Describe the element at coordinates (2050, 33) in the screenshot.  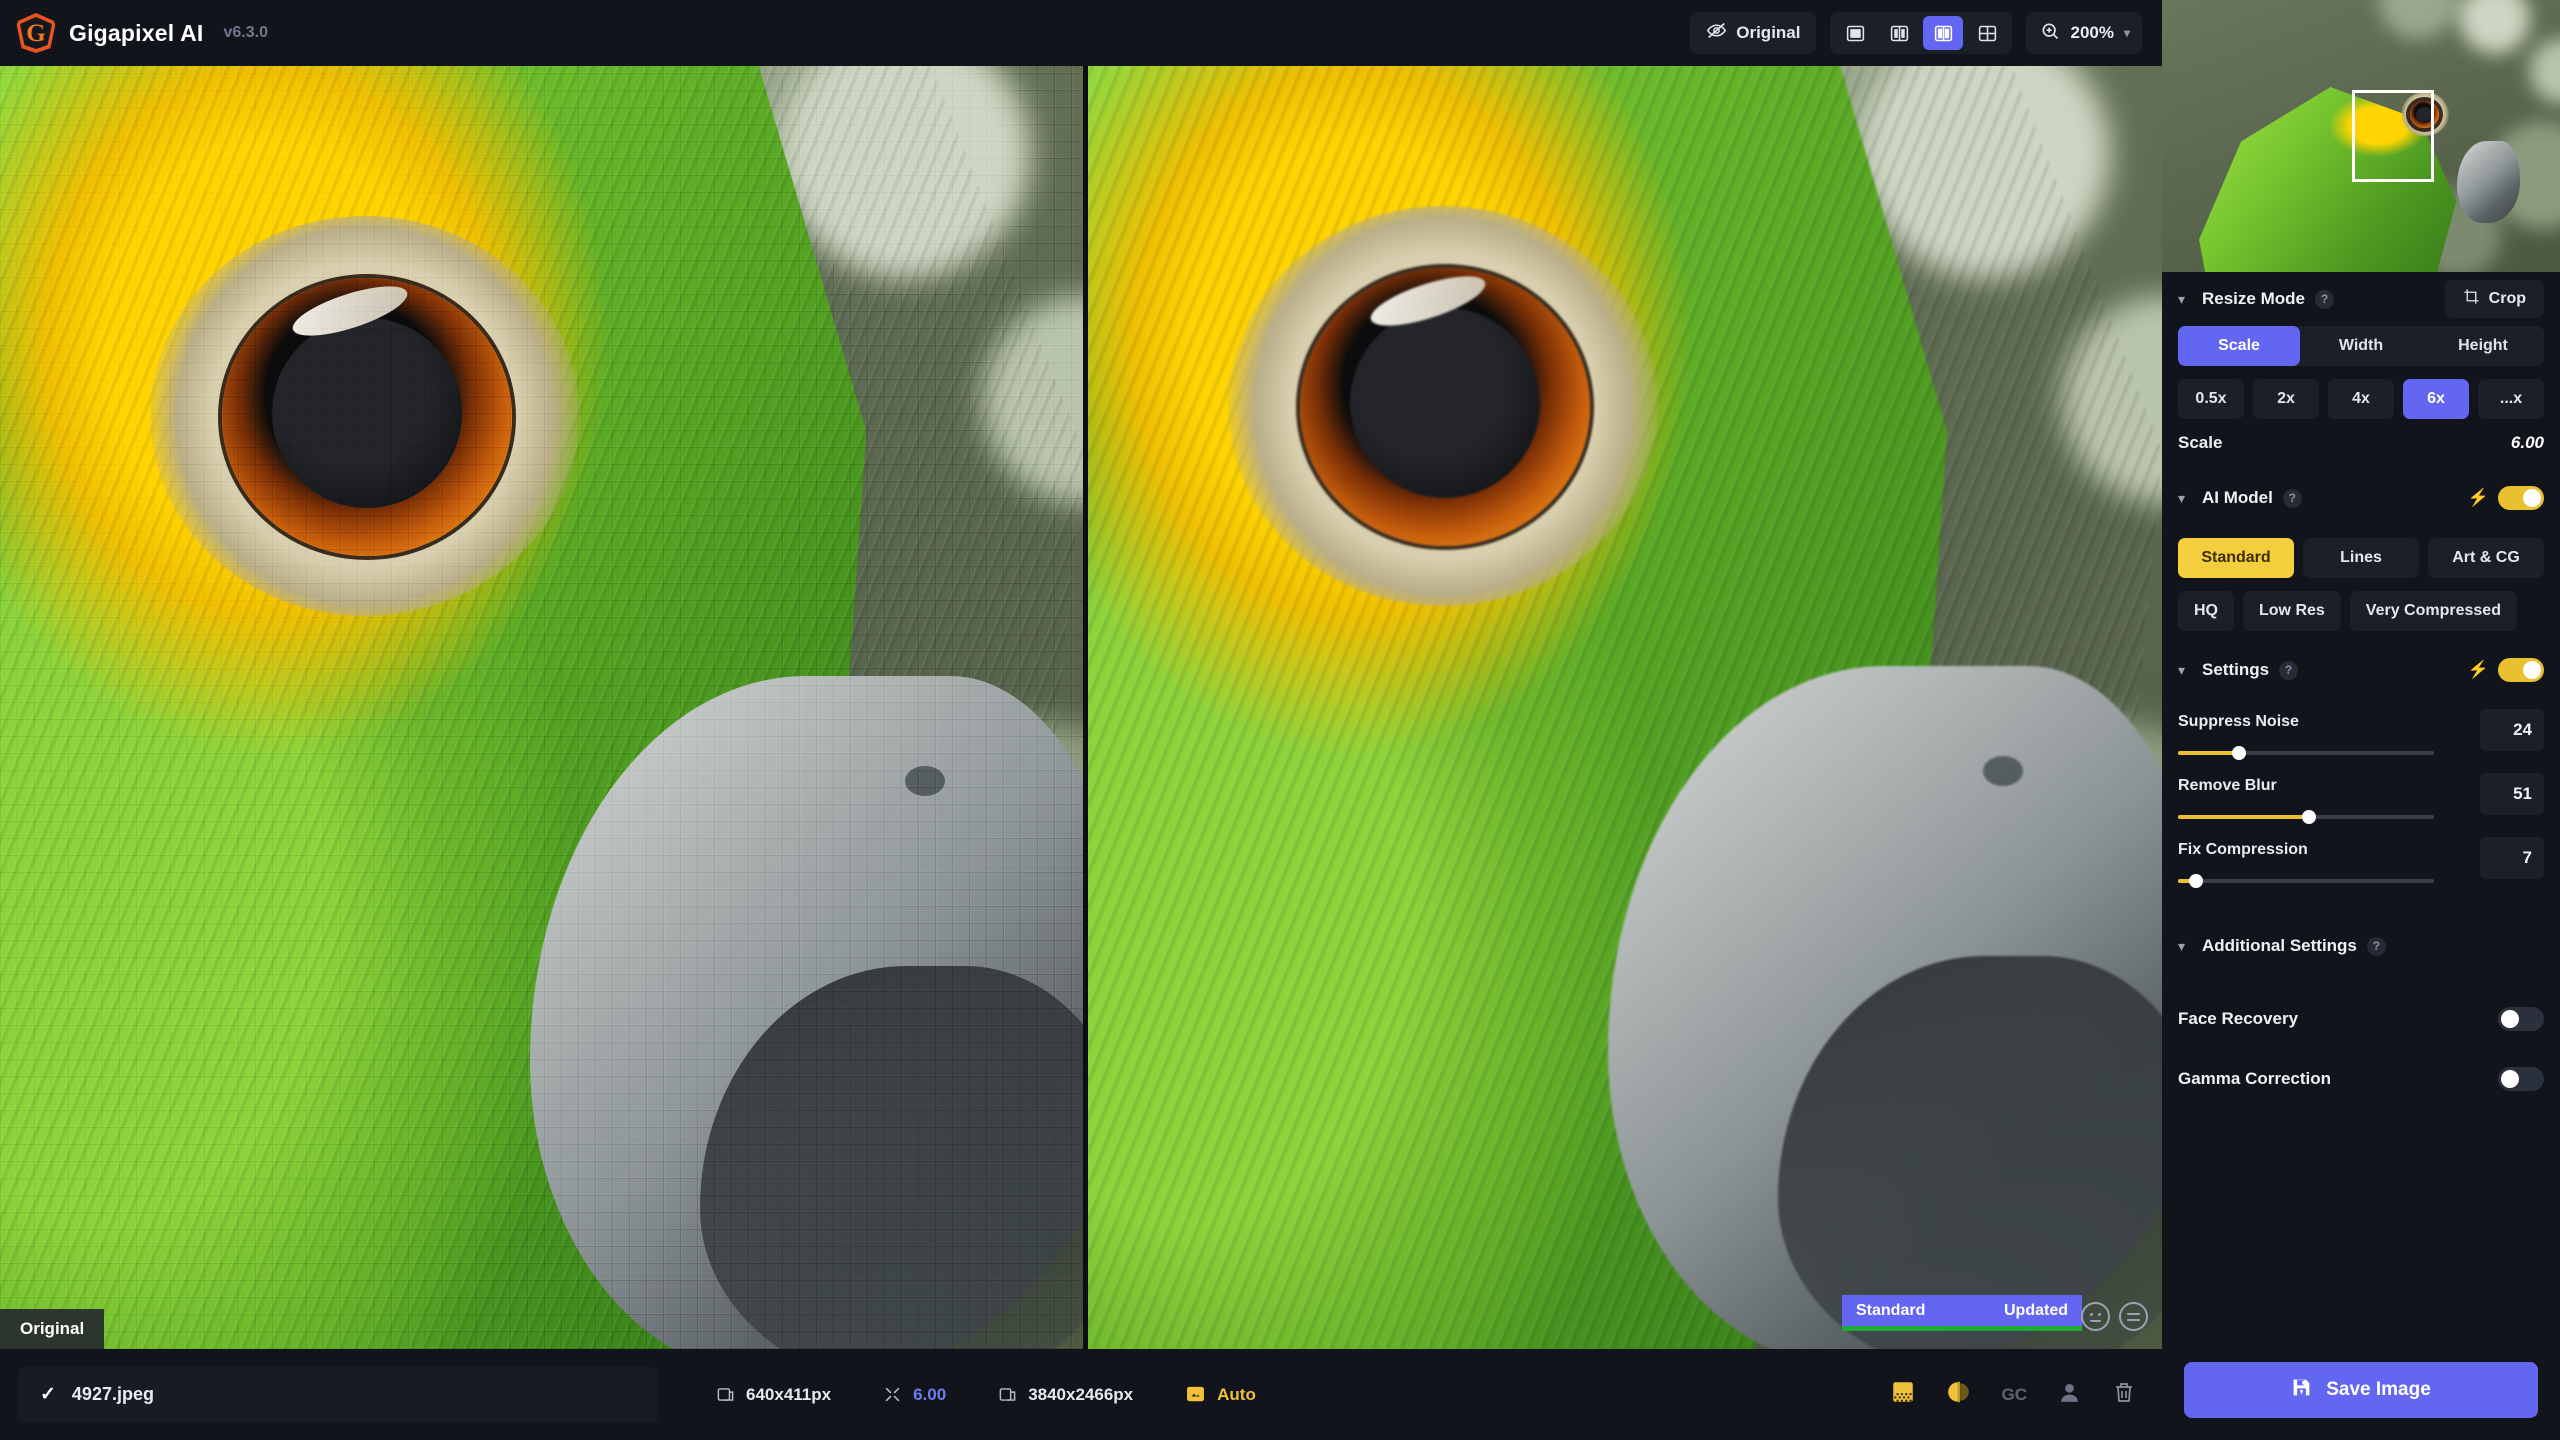
I see `zoom-in-icon` at that location.